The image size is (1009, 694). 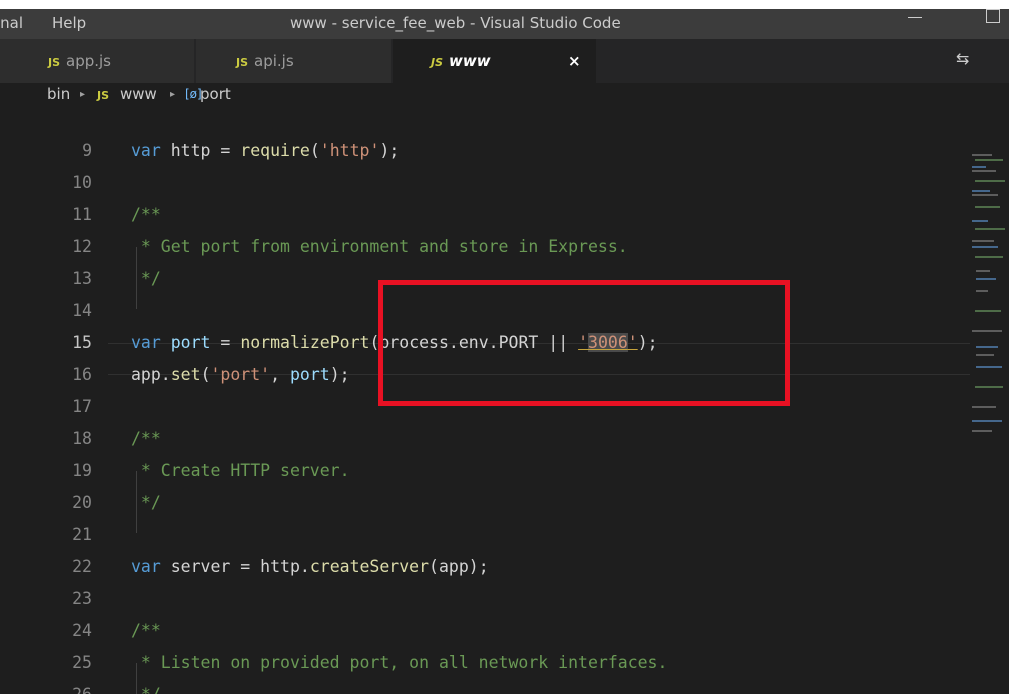 What do you see at coordinates (275, 150) in the screenshot?
I see `code-token: require` at bounding box center [275, 150].